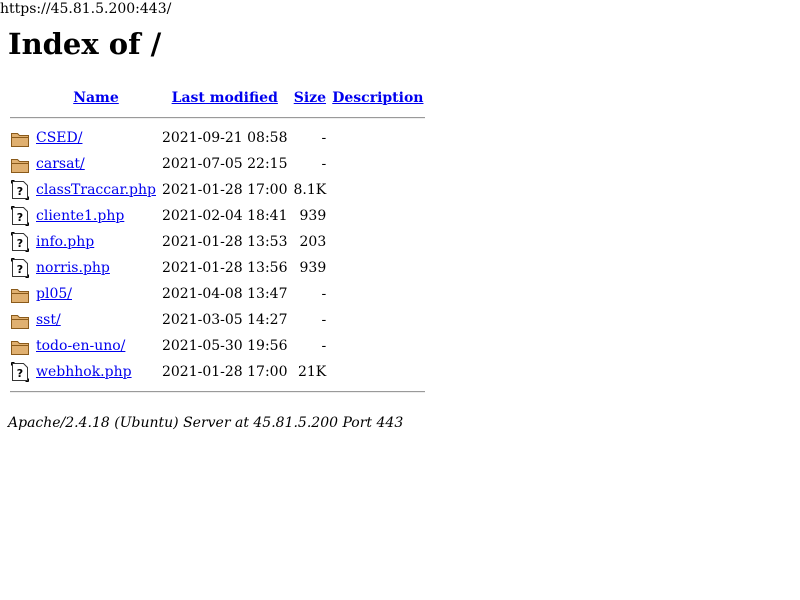  Describe the element at coordinates (60, 164) in the screenshot. I see `entry-link: carsat/` at that location.